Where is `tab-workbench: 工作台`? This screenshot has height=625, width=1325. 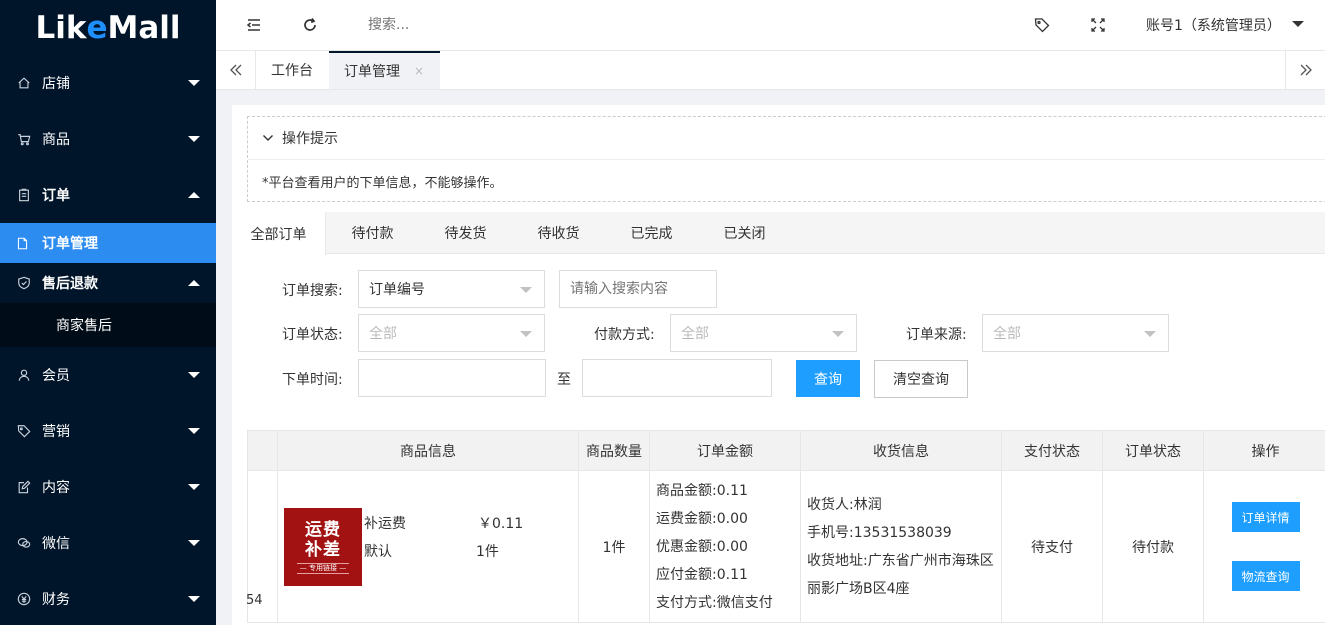 tab-workbench: 工作台 is located at coordinates (292, 70).